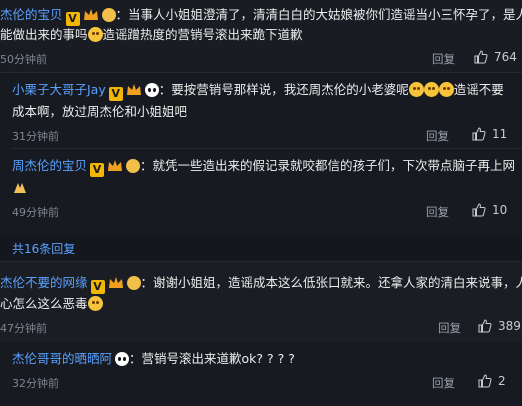 The width and height of the screenshot is (522, 406). I want to click on like-button: 2, so click(492, 381).